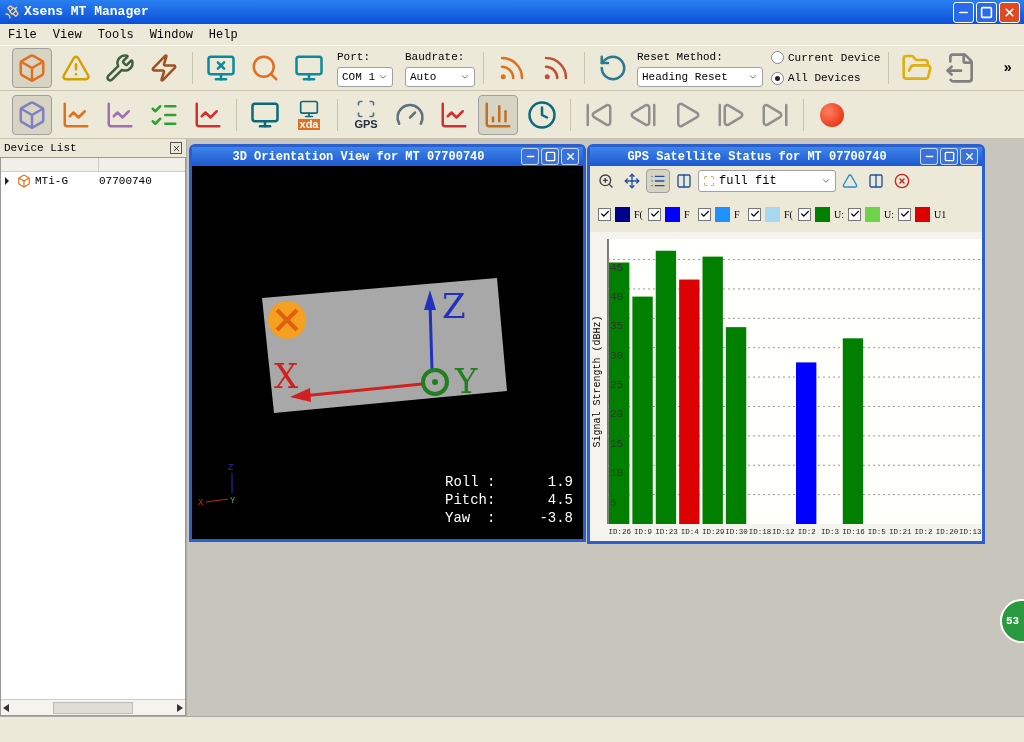 This screenshot has width=1024, height=742. I want to click on scroll-left-icon, so click(6, 707).